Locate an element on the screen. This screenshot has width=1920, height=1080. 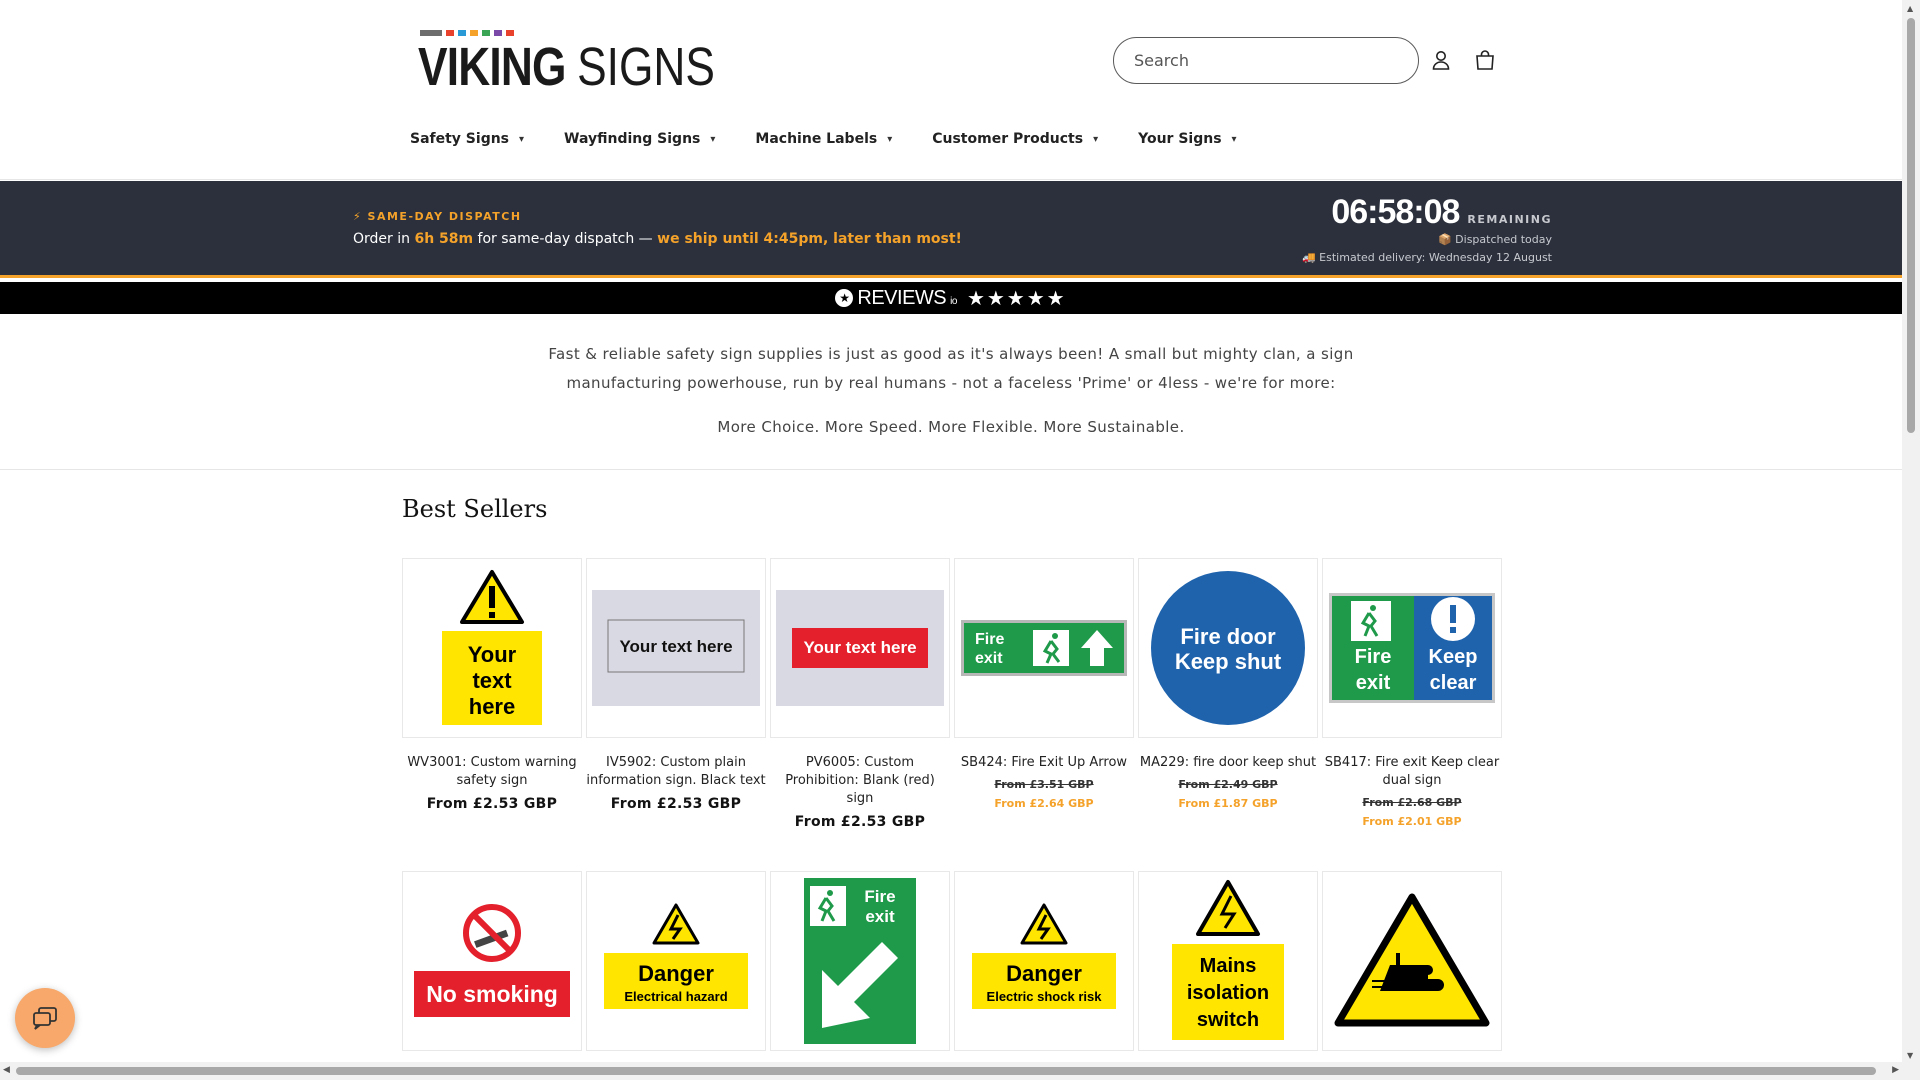
product-card is located at coordinates (1412, 961).